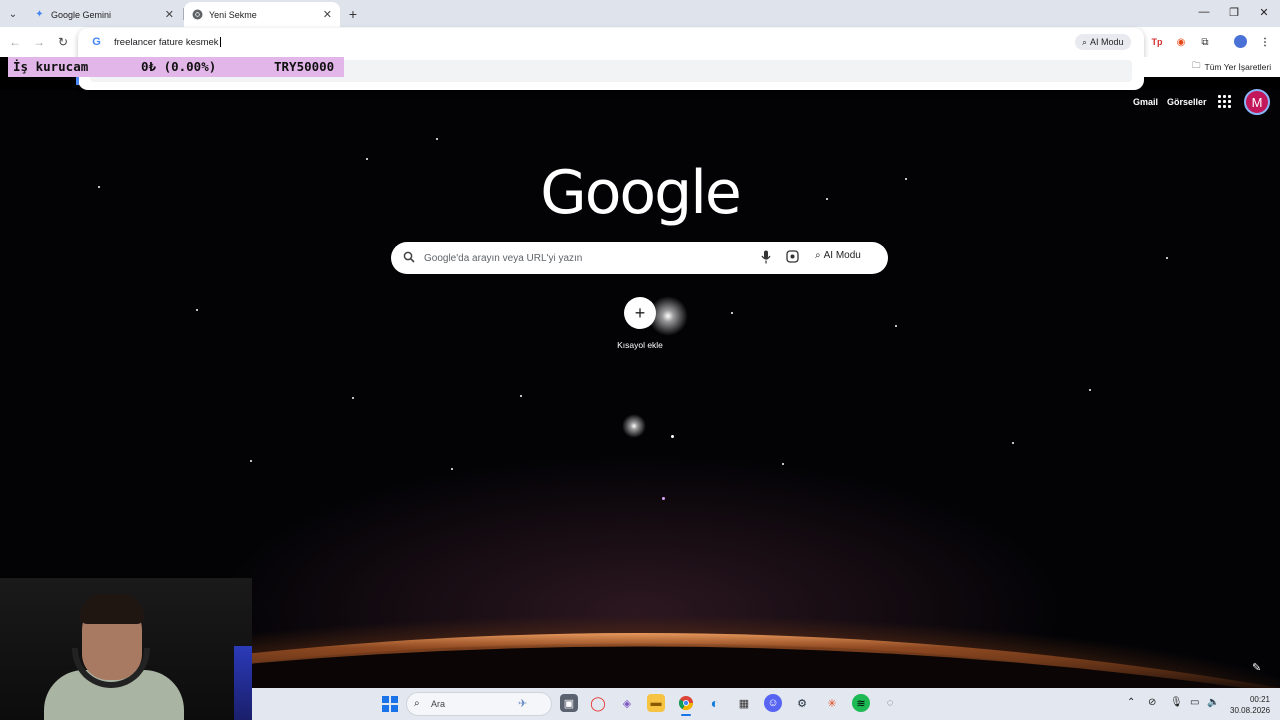  What do you see at coordinates (802, 703) in the screenshot?
I see `steam-icon: ⚙` at bounding box center [802, 703].